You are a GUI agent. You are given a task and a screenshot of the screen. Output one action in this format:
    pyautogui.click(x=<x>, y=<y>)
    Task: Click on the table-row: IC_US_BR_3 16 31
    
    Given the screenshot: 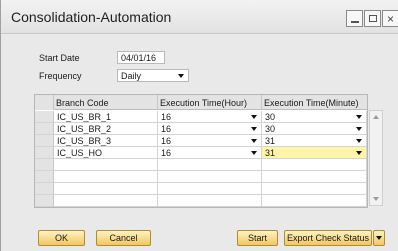 What is the action you would take?
    pyautogui.click(x=201, y=141)
    